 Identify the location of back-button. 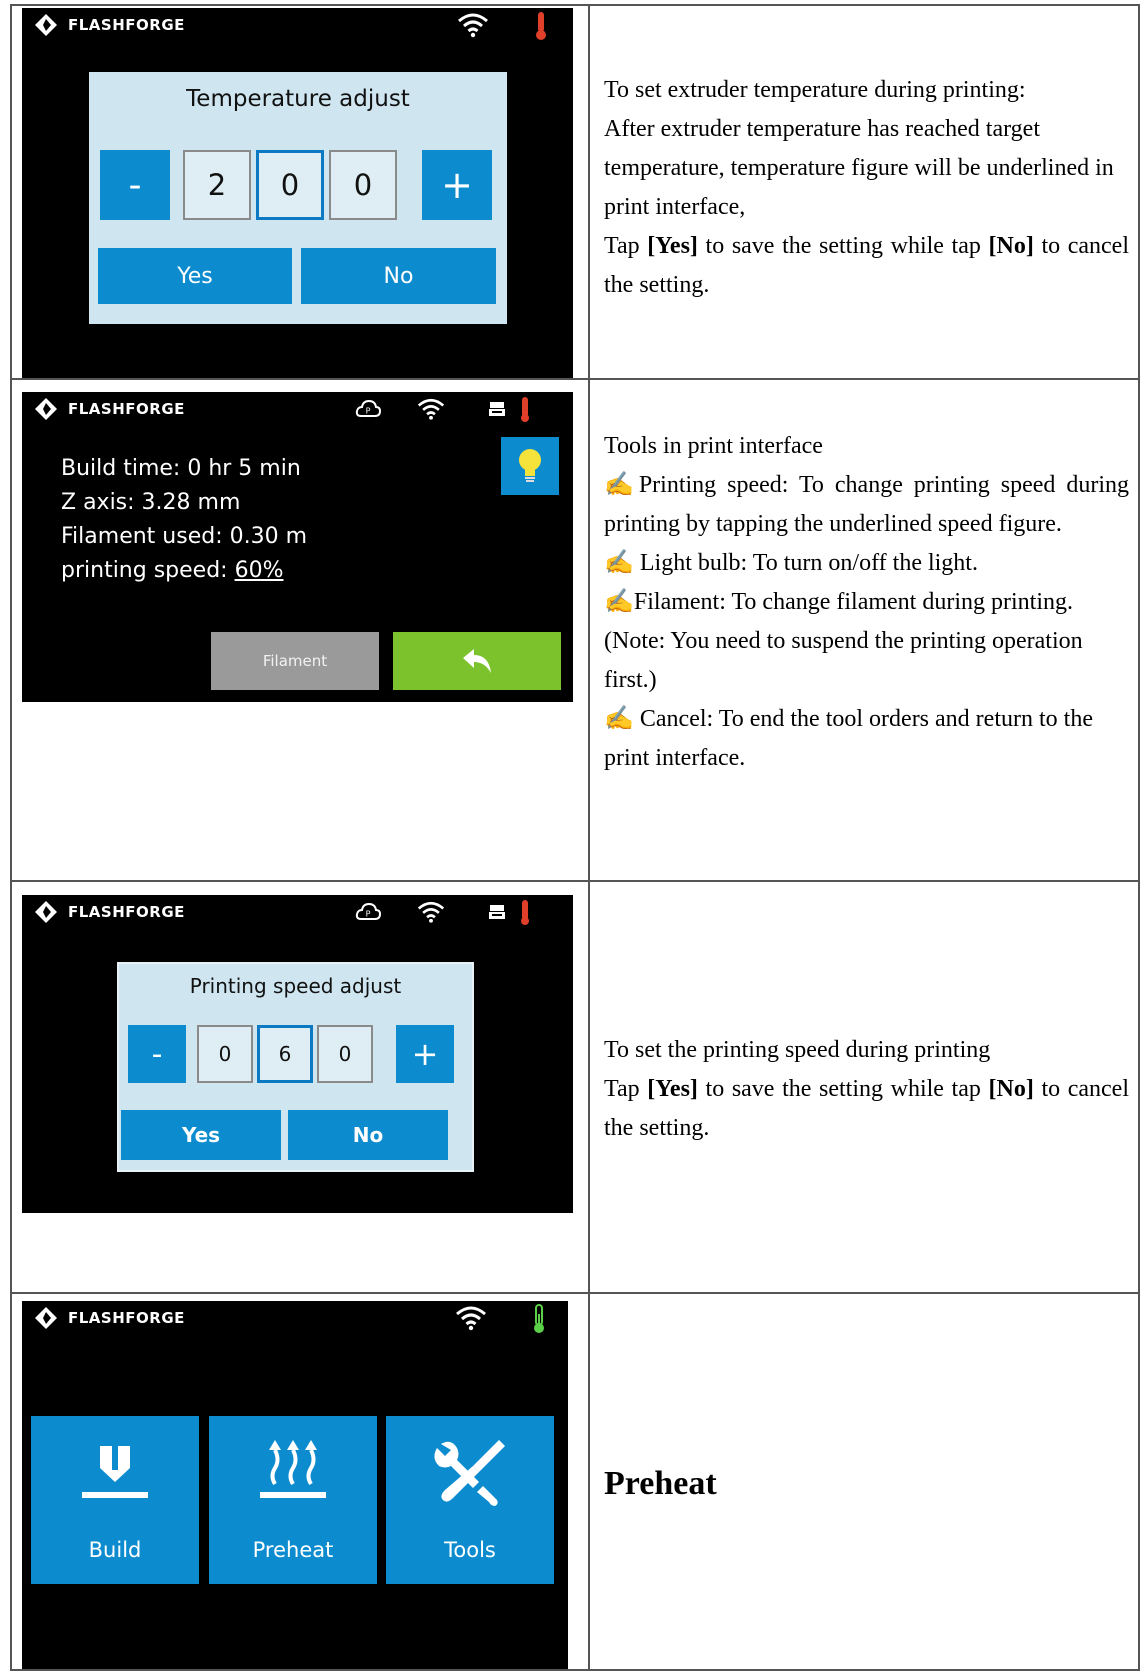
(477, 661).